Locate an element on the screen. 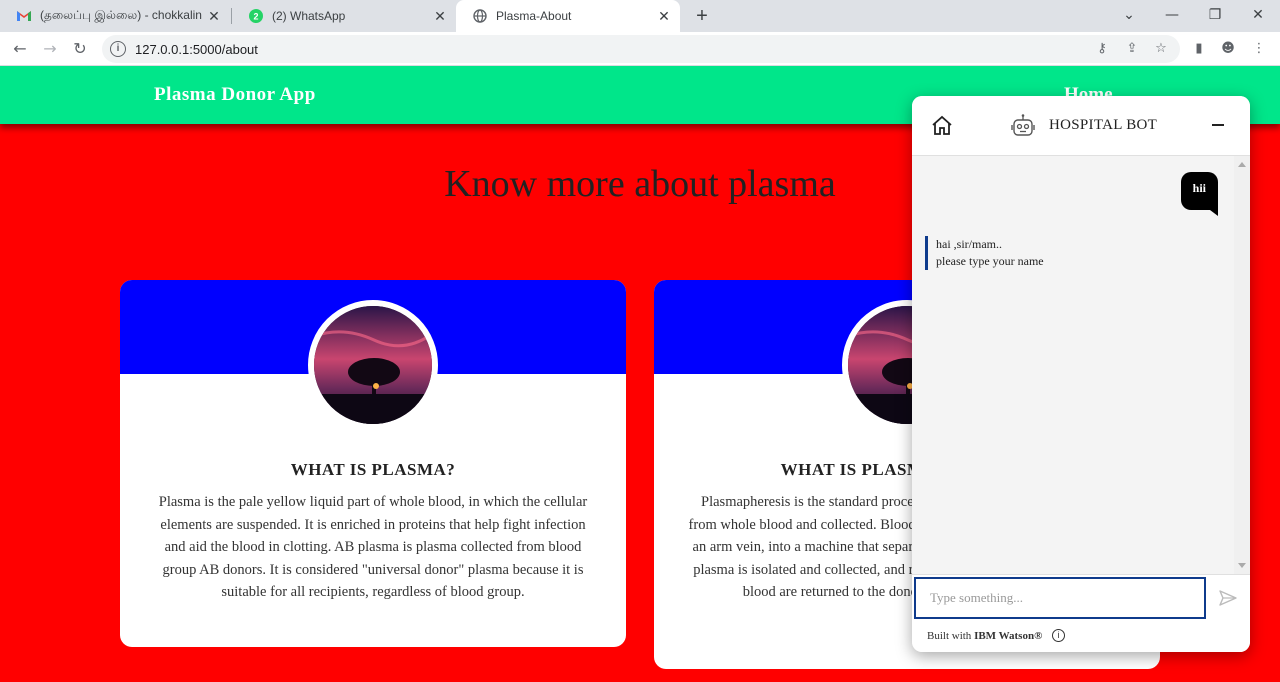  globe-icon is located at coordinates (480, 16).